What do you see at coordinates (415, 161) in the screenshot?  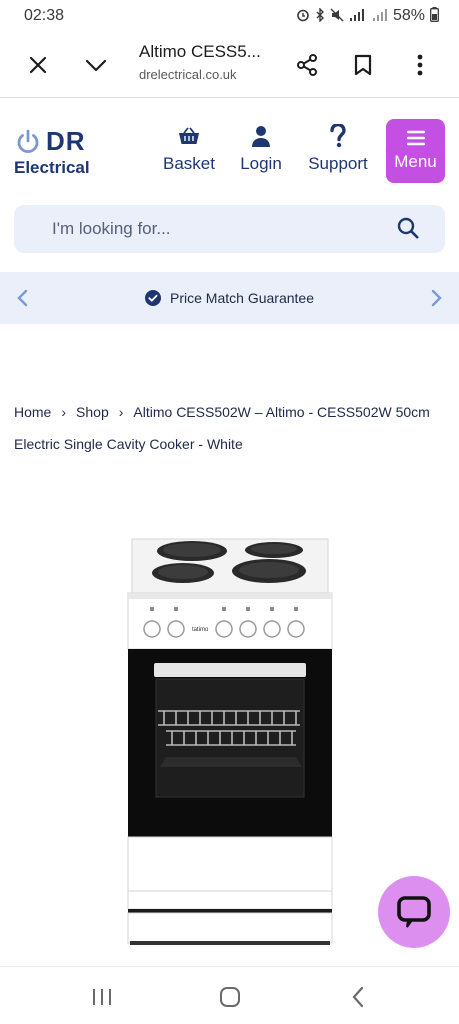 I see `menu-label: Menu` at bounding box center [415, 161].